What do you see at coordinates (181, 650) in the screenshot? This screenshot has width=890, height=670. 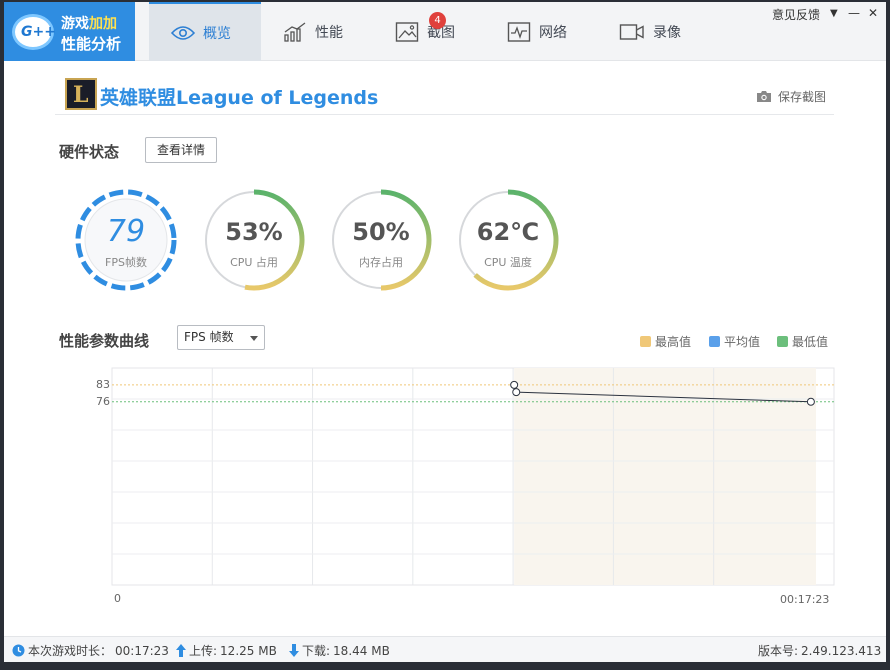 I see `arrow-up-icon` at bounding box center [181, 650].